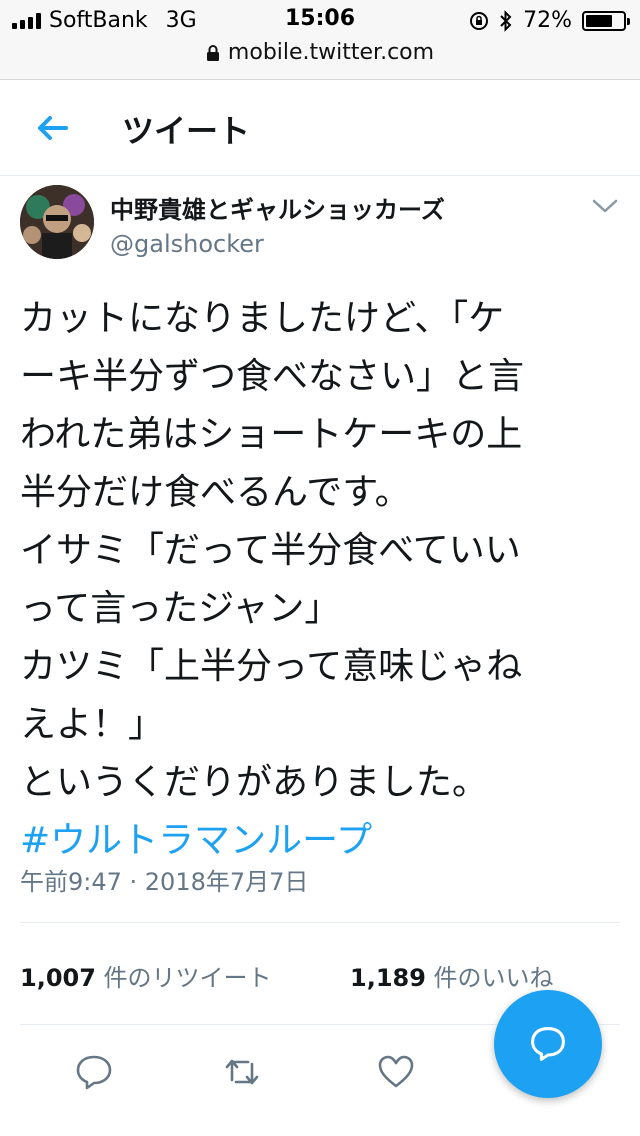 This screenshot has height=1136, width=640. I want to click on compose-reply-button, so click(548, 1044).